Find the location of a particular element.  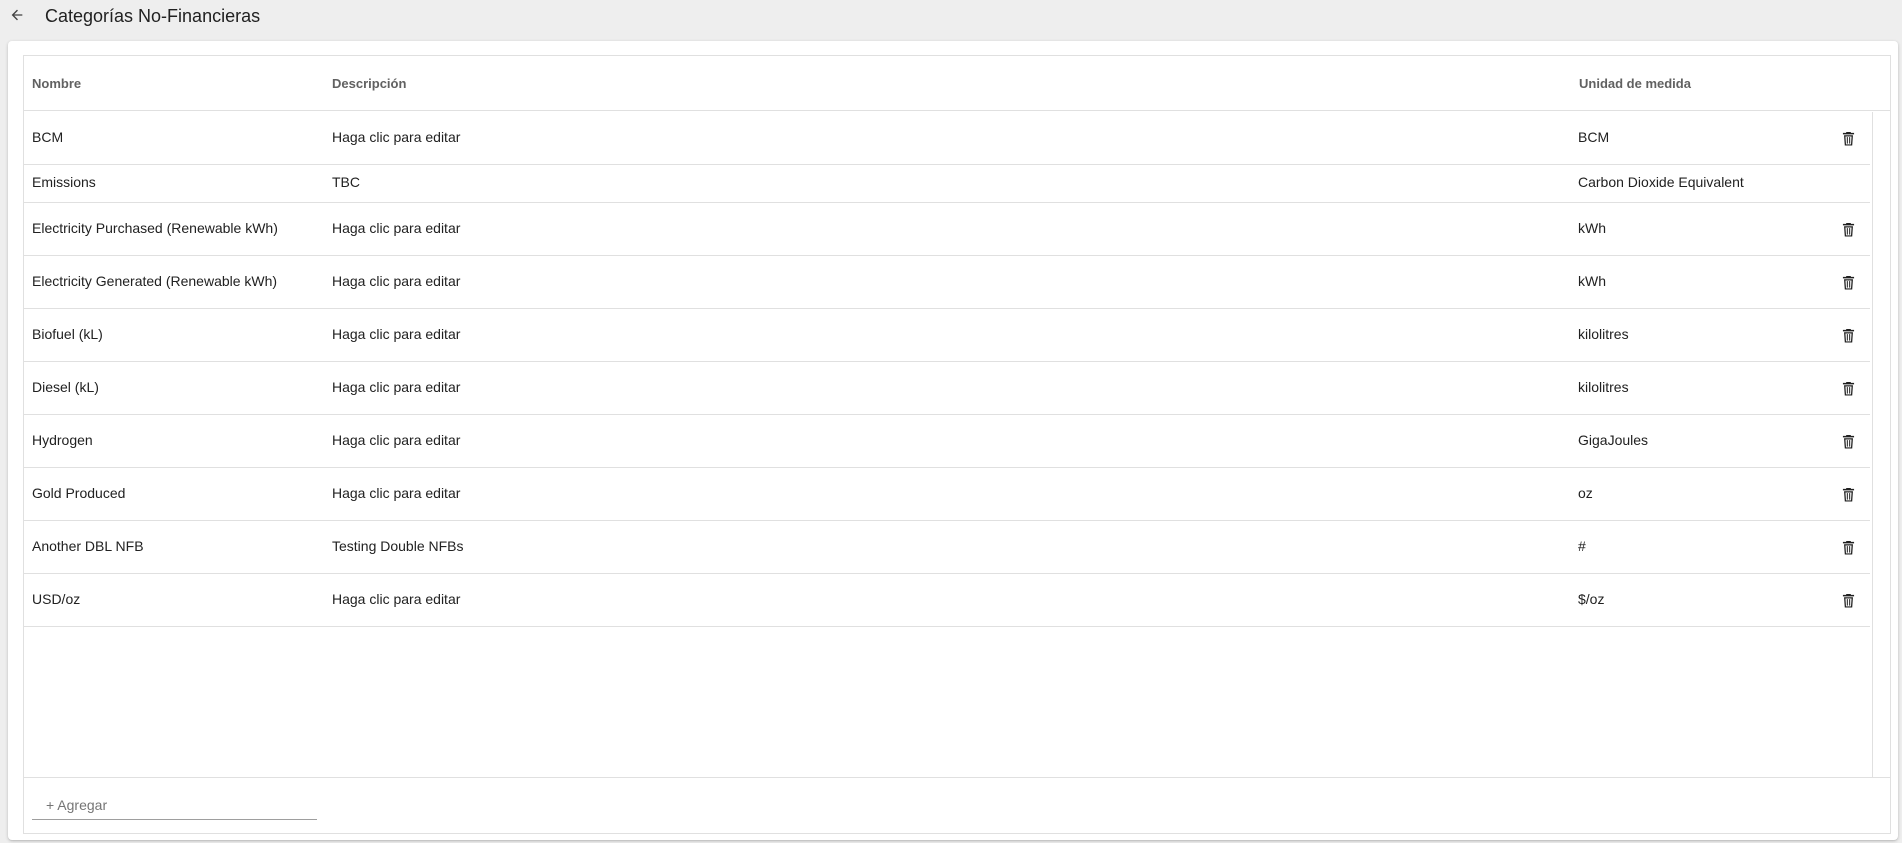

row-name-cell: Diesel (kL) is located at coordinates (177, 388).